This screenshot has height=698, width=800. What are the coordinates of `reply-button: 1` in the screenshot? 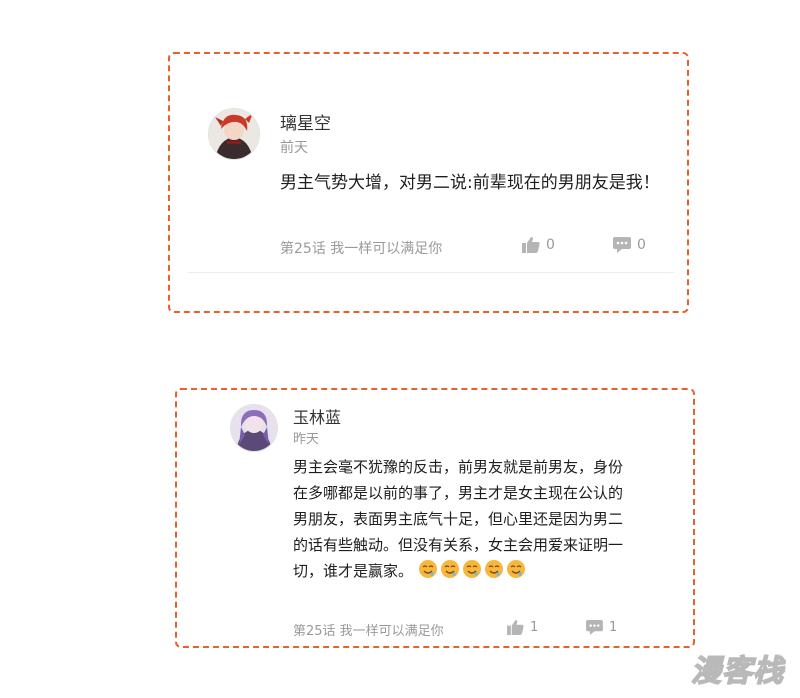 It's located at (601, 627).